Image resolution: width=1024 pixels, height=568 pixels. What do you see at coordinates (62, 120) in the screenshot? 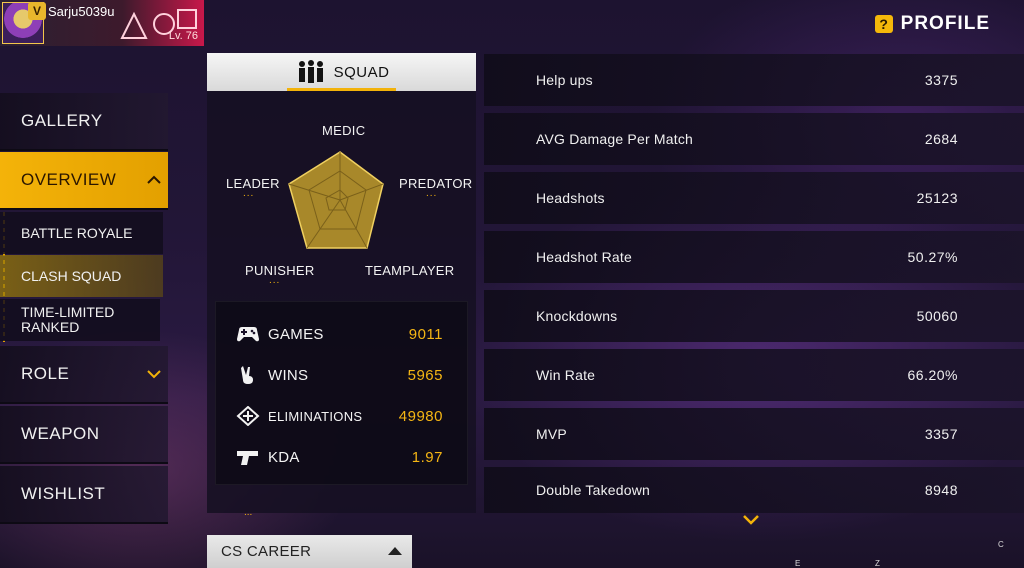
I see `sidebar-item-label: GALLERY` at bounding box center [62, 120].